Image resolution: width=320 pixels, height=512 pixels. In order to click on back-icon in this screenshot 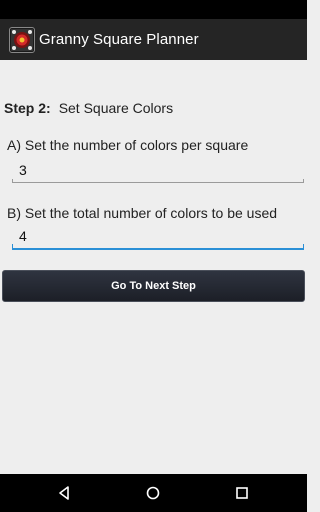, I will do `click(64, 493)`.